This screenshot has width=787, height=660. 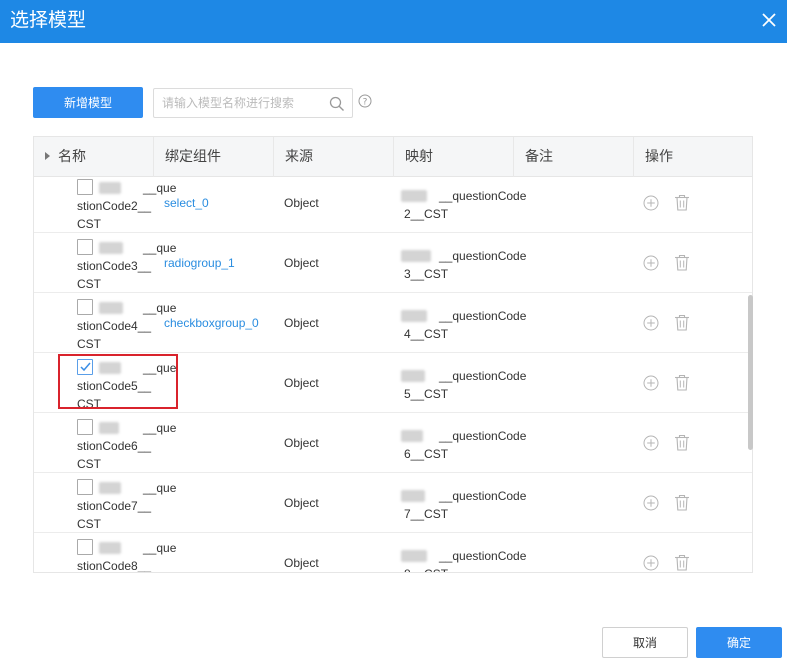 What do you see at coordinates (219, 205) in the screenshot?
I see `component-link: select_0` at bounding box center [219, 205].